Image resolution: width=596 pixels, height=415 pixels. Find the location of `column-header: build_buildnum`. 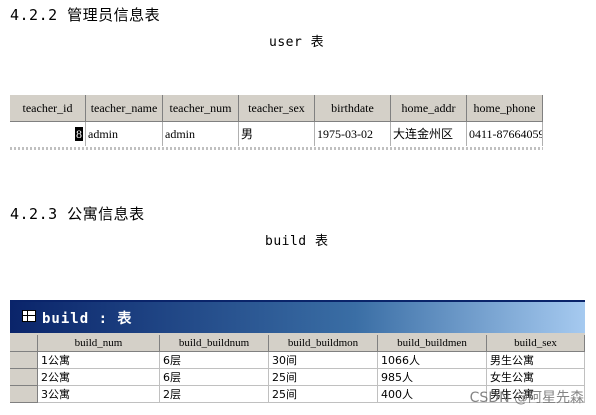

column-header: build_buildnum is located at coordinates (214, 343).